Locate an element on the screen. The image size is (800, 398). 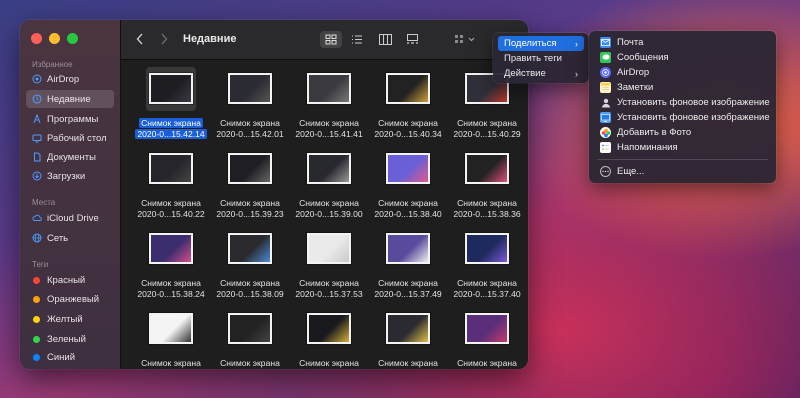
group-icon is located at coordinates (465, 39).